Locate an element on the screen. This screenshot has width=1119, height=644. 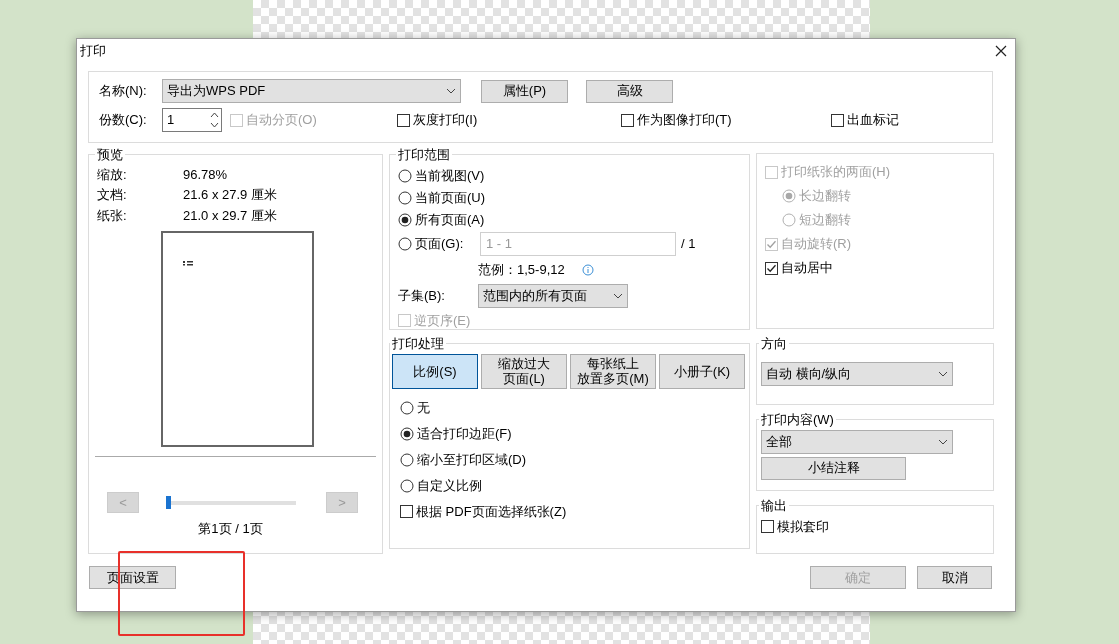
group-title: 输出 is located at coordinates (774, 506).